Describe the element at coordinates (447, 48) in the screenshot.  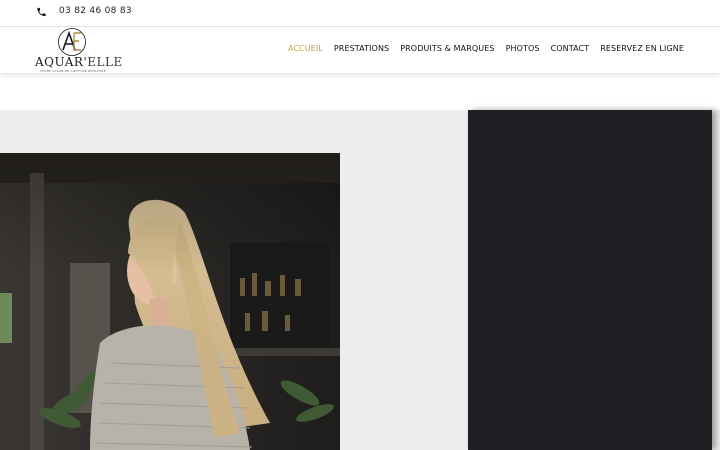
I see `nav-item-produits-marques: PRODUITS & MARQUES` at that location.